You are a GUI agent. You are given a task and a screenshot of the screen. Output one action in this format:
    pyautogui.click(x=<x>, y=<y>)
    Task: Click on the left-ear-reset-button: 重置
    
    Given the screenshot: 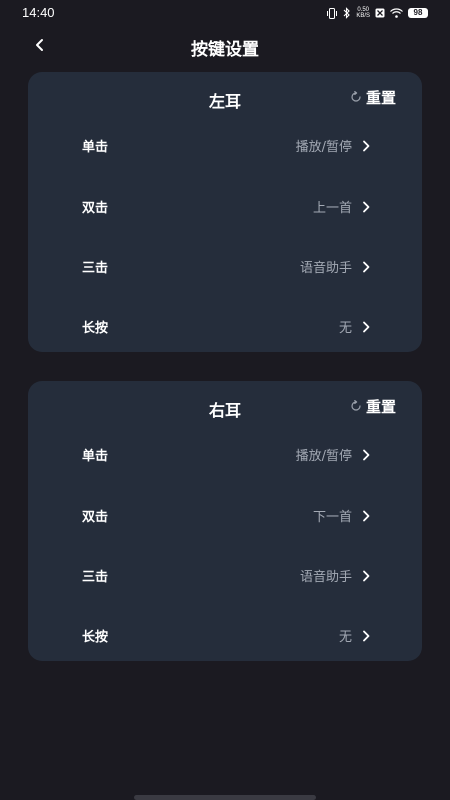 What is the action you would take?
    pyautogui.click(x=373, y=97)
    